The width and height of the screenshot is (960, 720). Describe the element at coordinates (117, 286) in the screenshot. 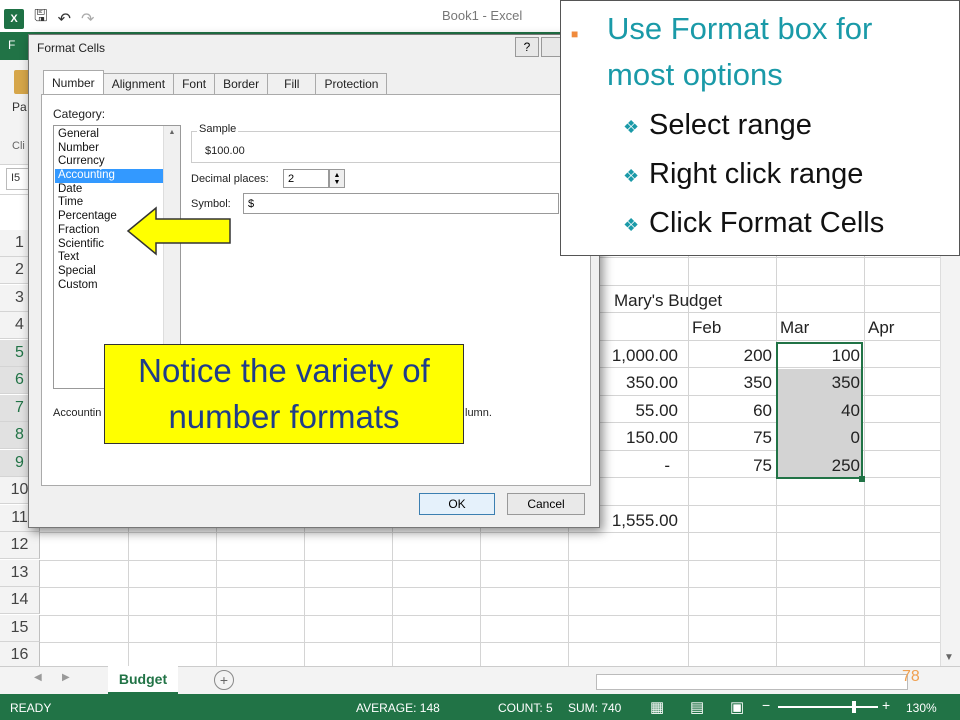

I see `category-item: Custom` at that location.